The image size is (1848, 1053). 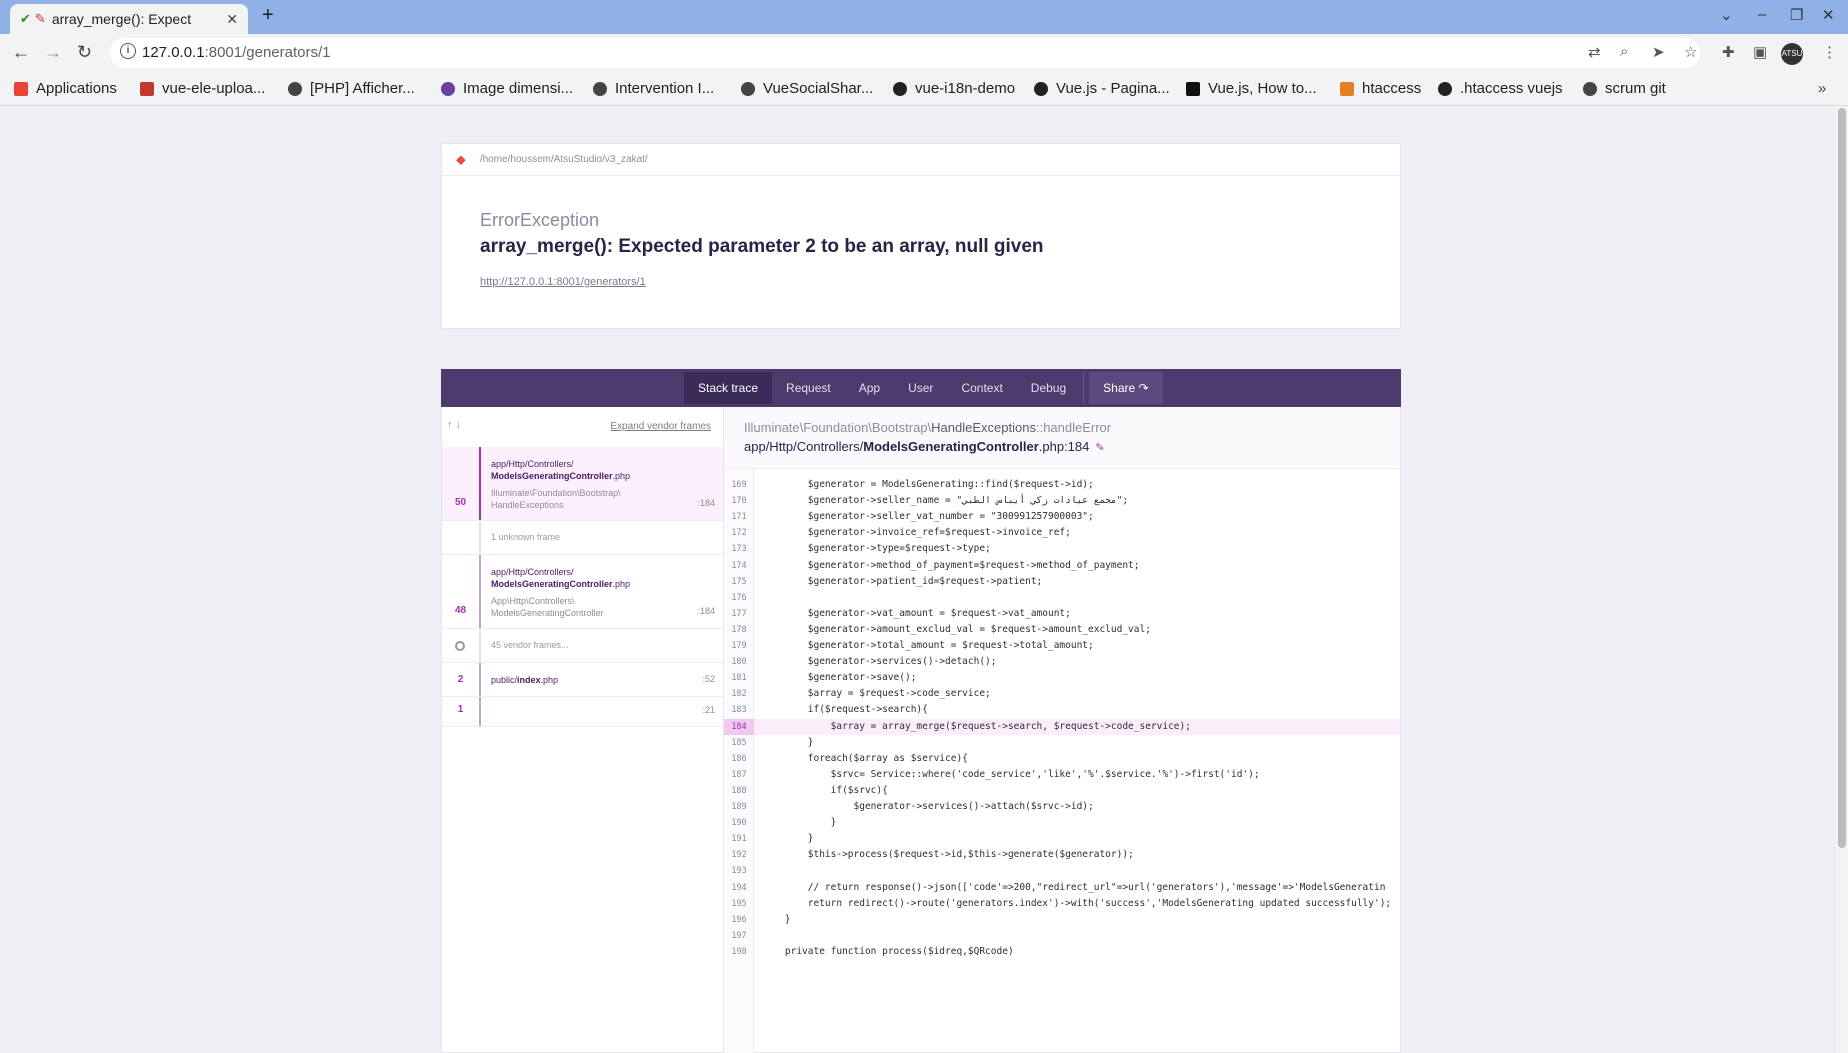 What do you see at coordinates (128, 51) in the screenshot?
I see `site-info-icon: i` at bounding box center [128, 51].